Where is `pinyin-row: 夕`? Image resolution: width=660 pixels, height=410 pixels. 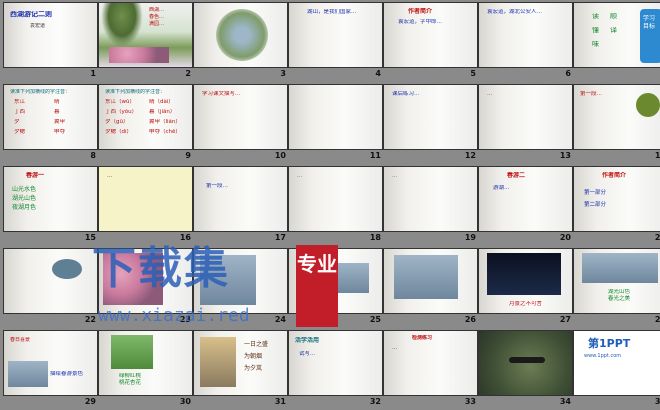 pinyin-row: 夕 is located at coordinates (17, 122).